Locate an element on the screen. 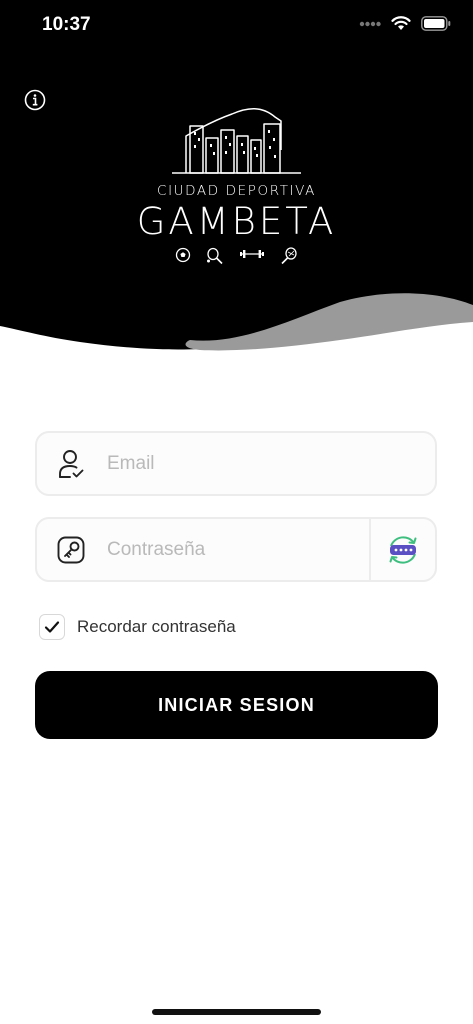  email-field is located at coordinates (236, 463).